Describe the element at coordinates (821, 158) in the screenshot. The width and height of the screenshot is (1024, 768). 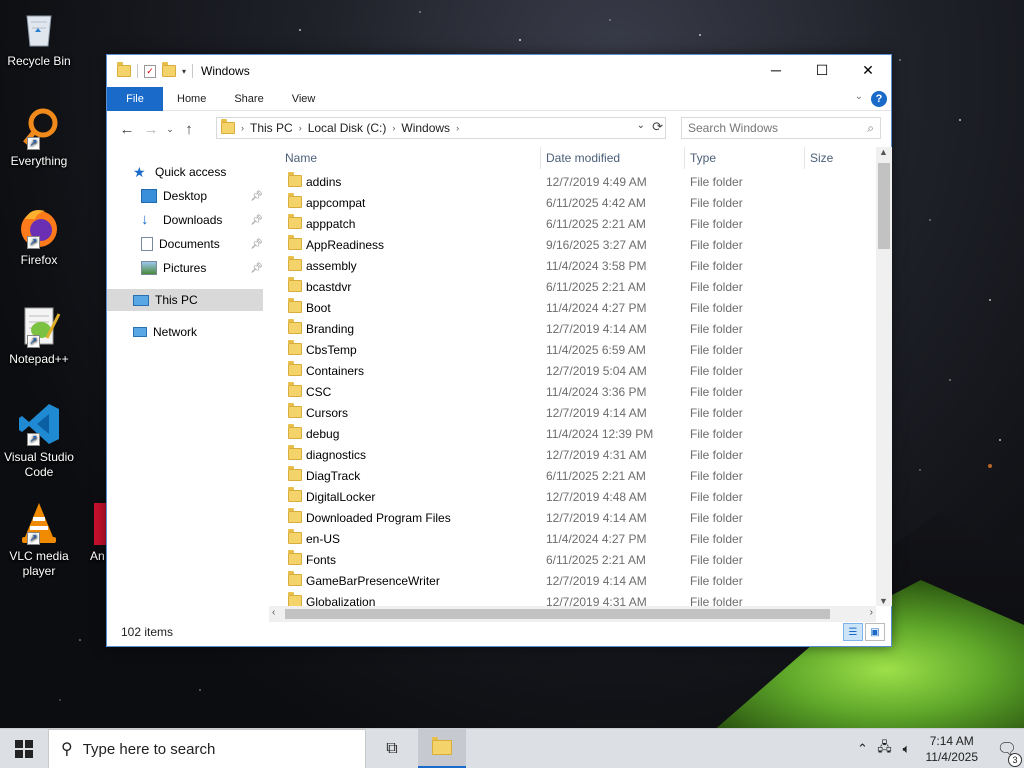
I see `column-header-size: Size` at that location.